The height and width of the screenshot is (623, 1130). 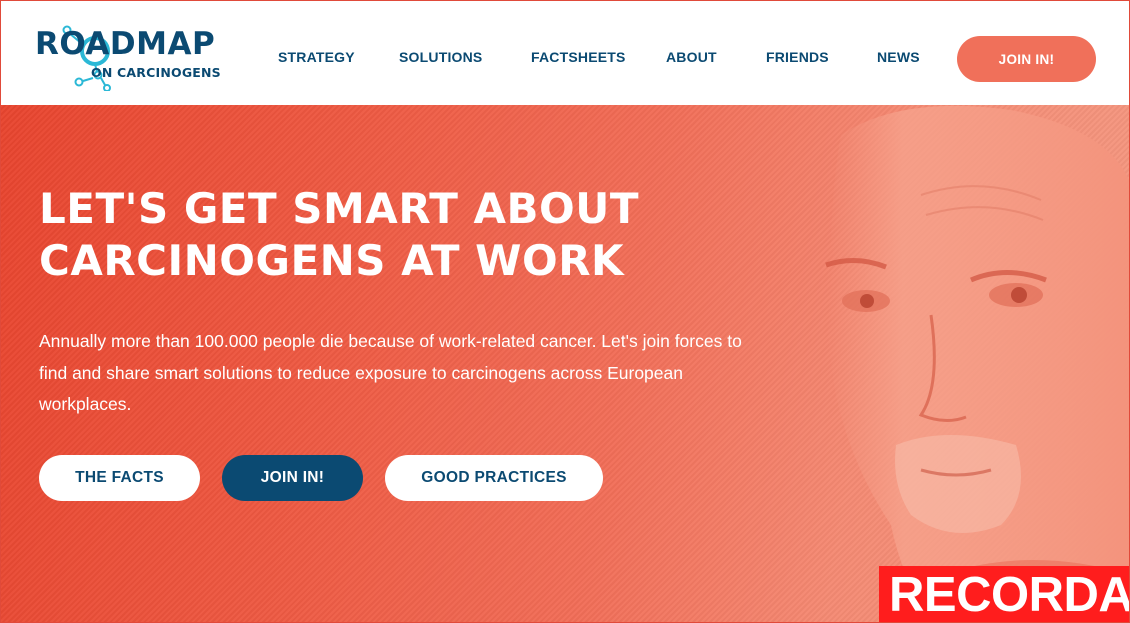 What do you see at coordinates (1026, 59) in the screenshot?
I see `join-in-header-button: JOIN IN!` at bounding box center [1026, 59].